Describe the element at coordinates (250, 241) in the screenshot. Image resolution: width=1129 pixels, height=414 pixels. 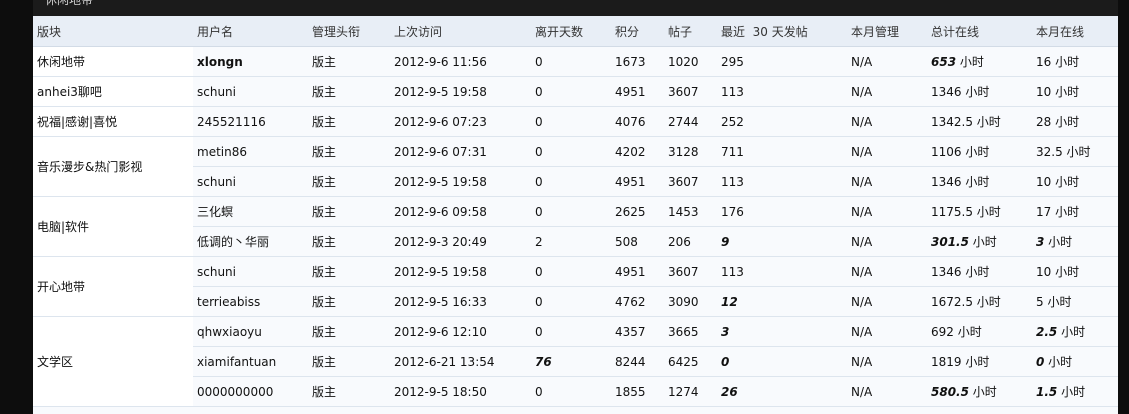
I see `username: 低调的丶华丽` at that location.